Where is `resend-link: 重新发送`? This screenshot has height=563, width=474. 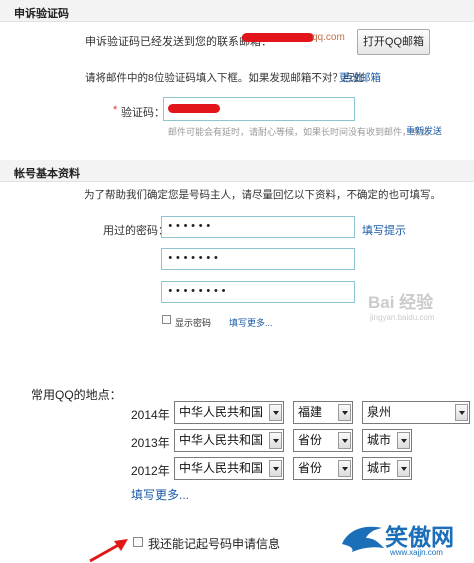
resend-link: 重新发送 is located at coordinates (424, 130).